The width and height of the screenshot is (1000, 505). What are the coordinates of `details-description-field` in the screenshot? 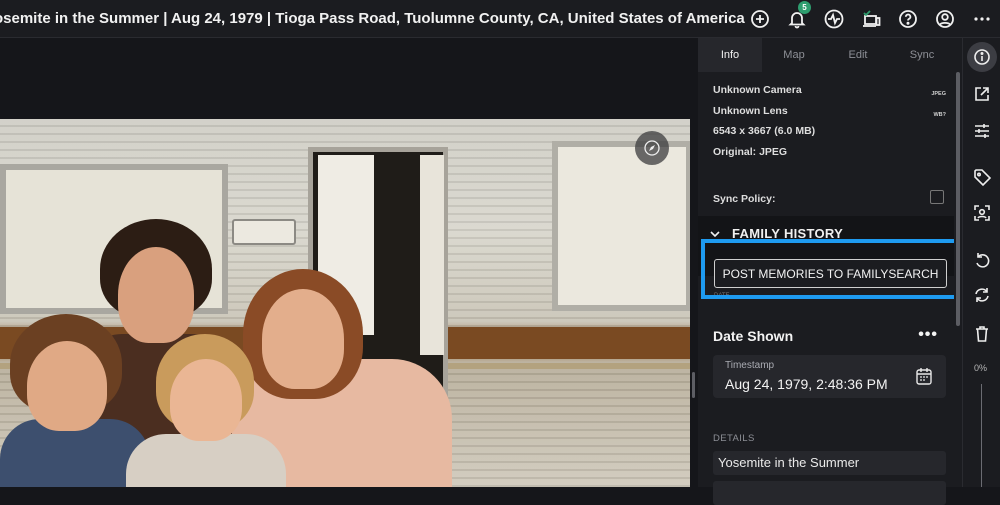 It's located at (829, 493).